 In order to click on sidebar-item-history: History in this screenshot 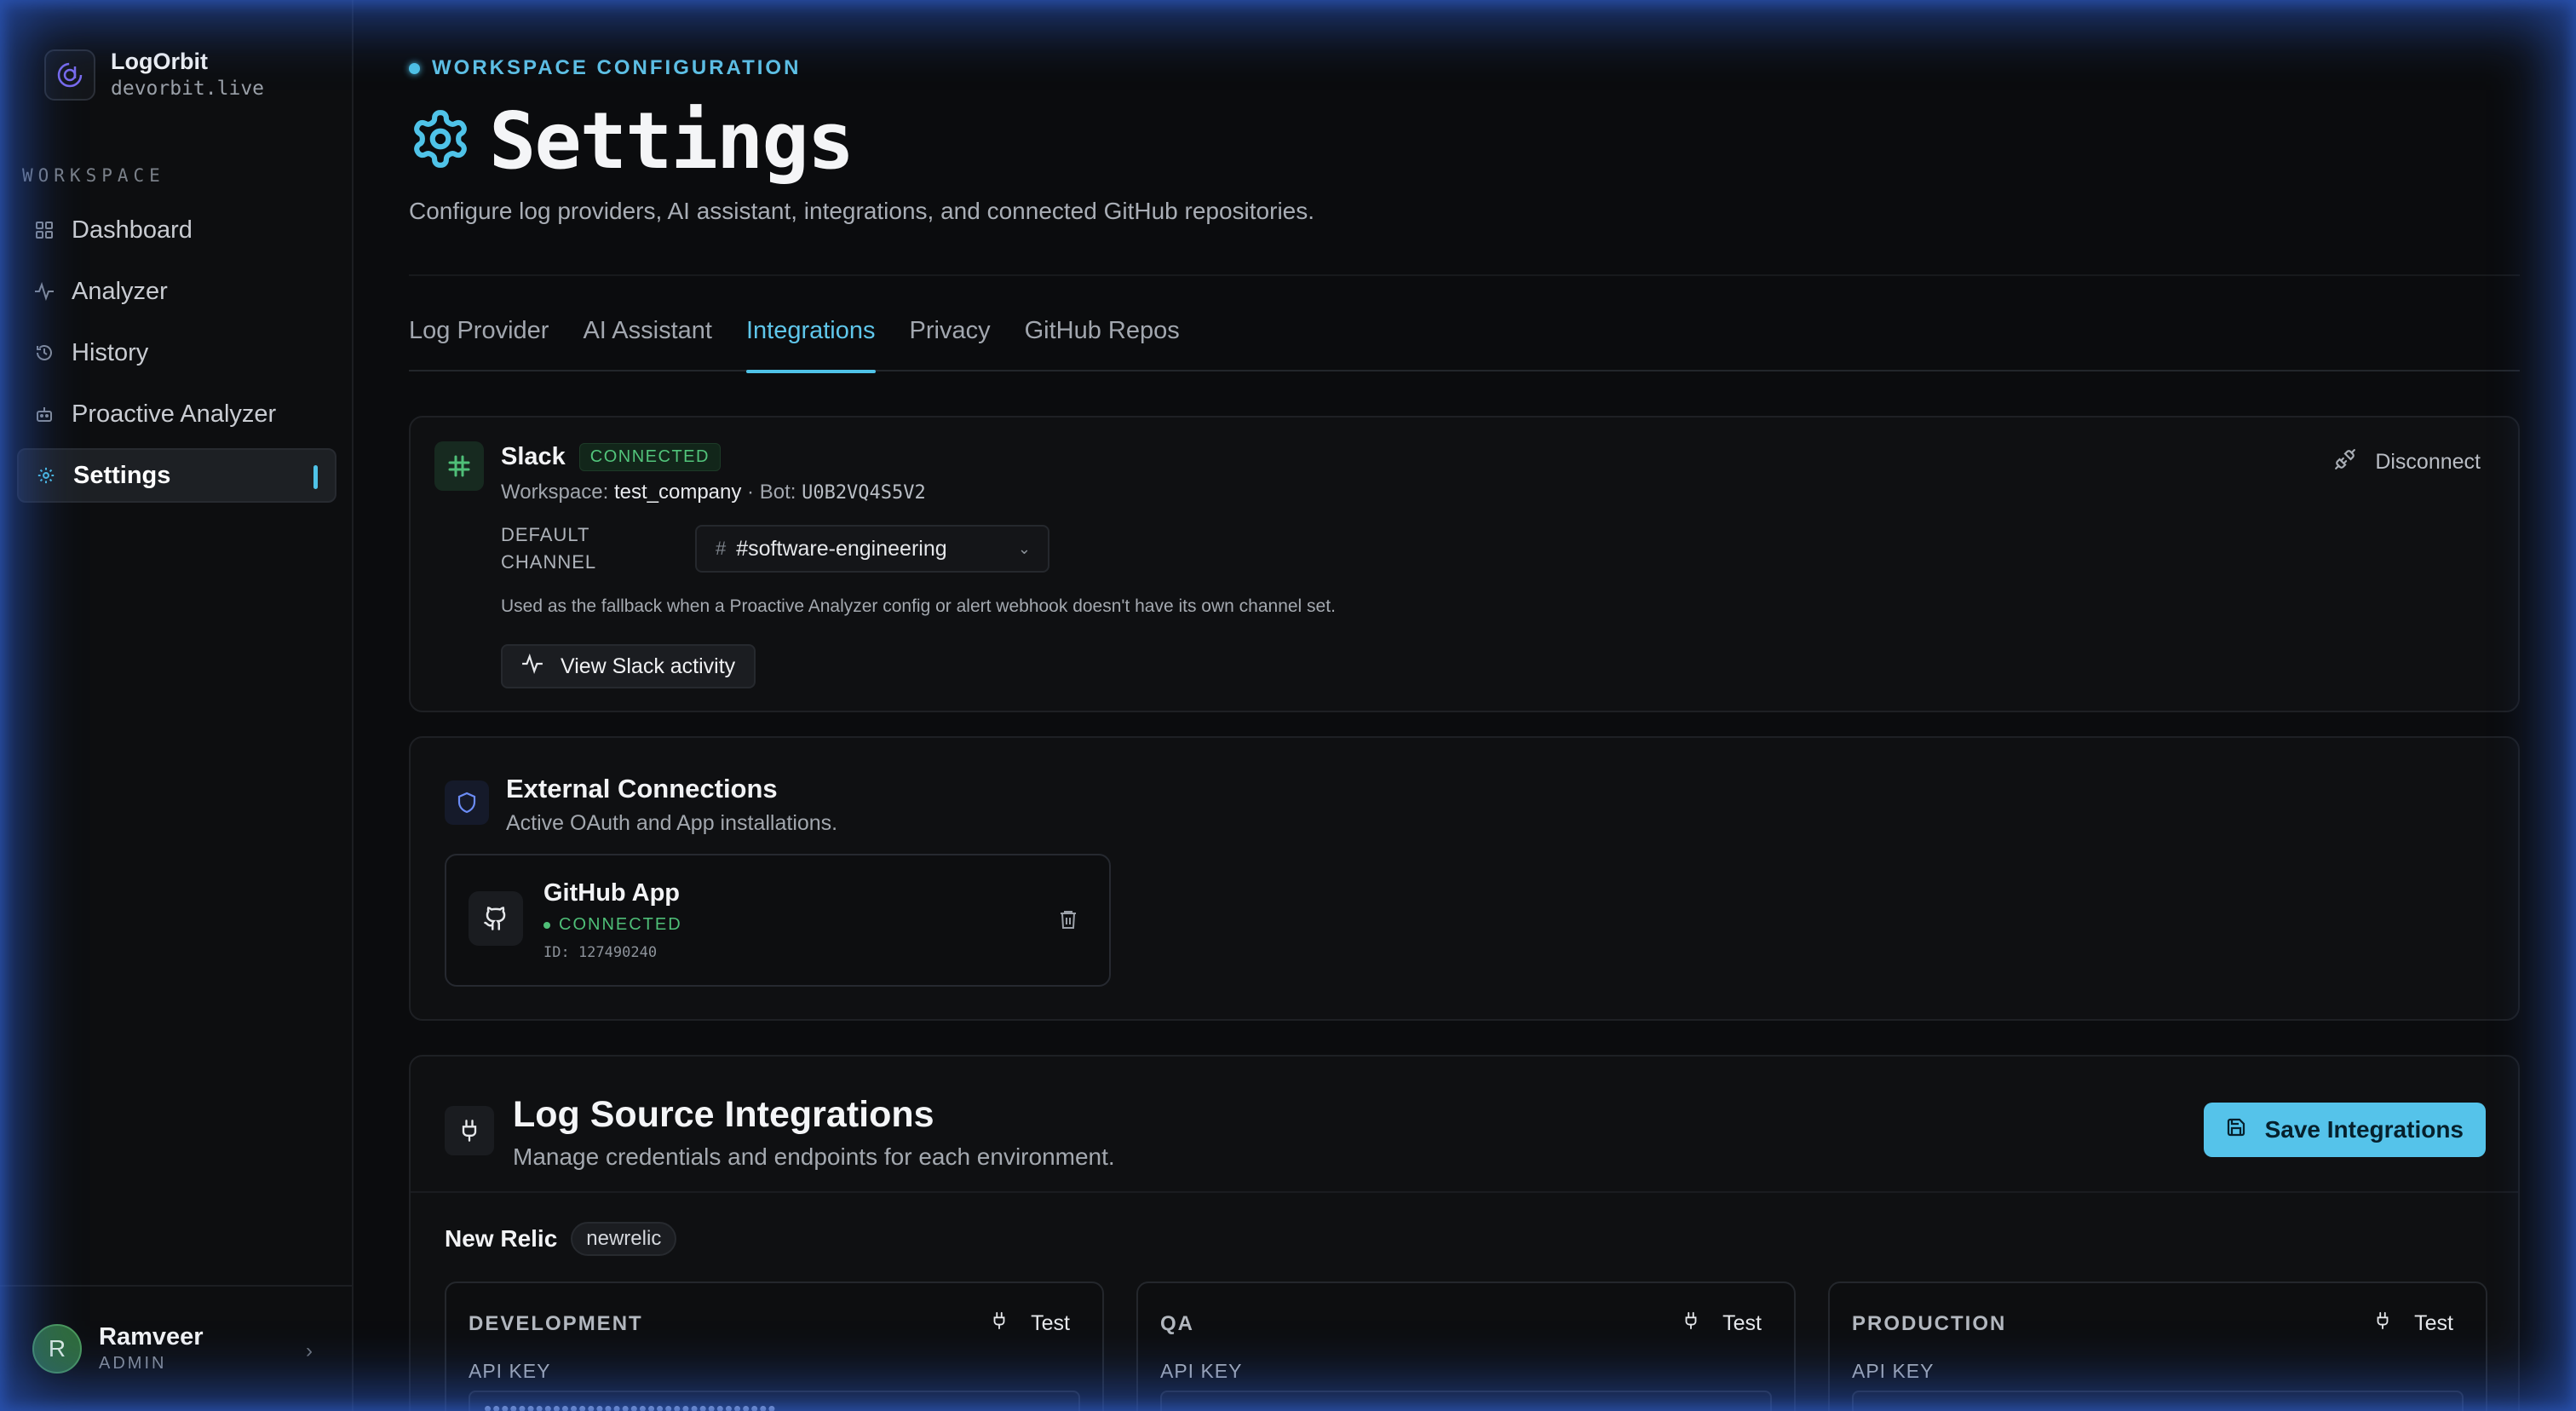, I will do `click(177, 352)`.